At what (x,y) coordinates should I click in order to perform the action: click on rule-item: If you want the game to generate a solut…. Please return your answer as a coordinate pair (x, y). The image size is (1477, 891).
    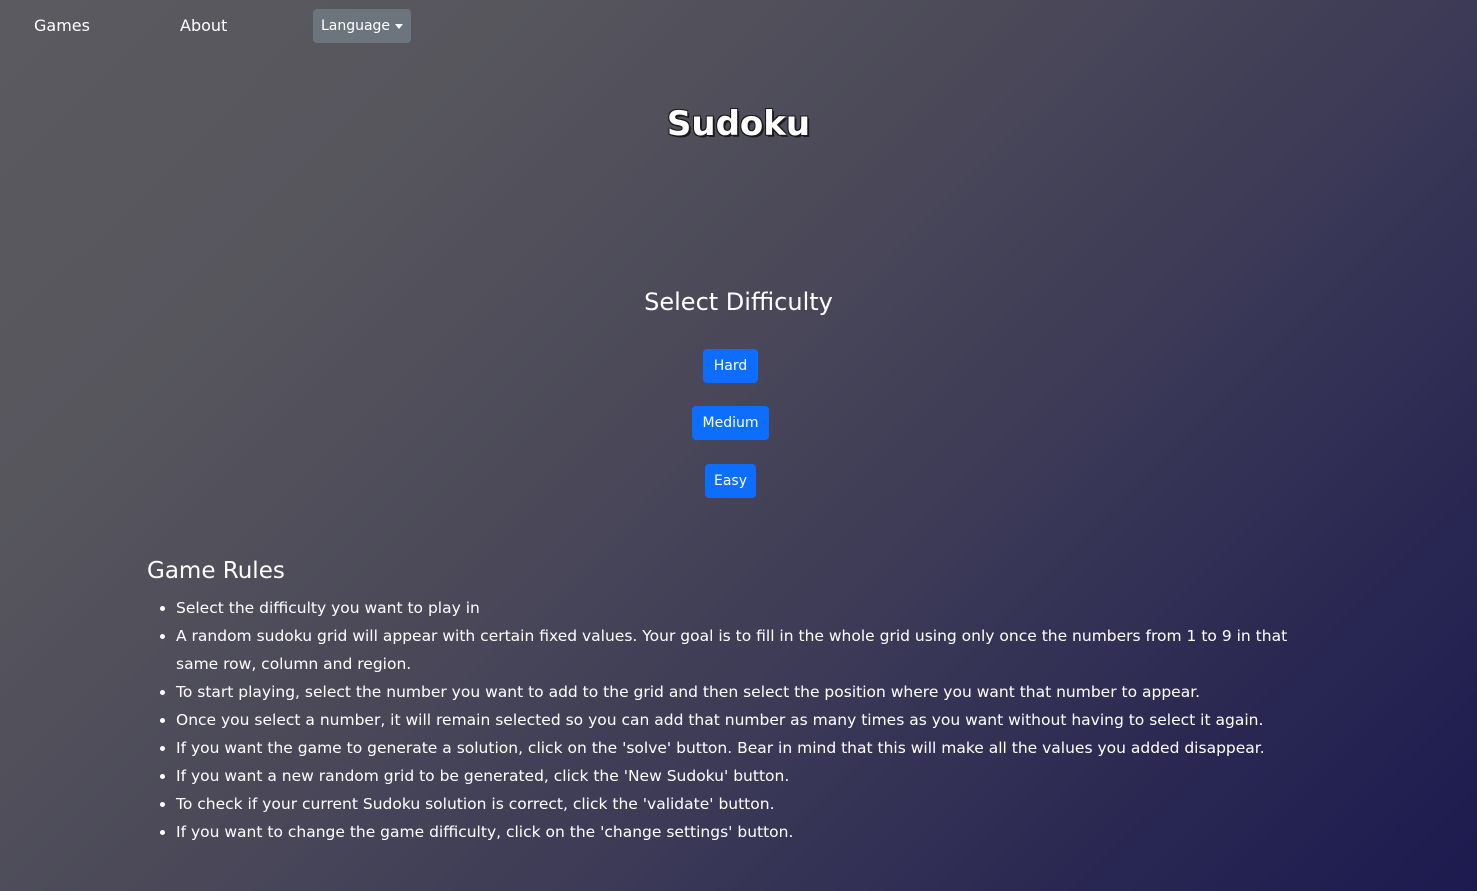
    Looking at the image, I should click on (751, 748).